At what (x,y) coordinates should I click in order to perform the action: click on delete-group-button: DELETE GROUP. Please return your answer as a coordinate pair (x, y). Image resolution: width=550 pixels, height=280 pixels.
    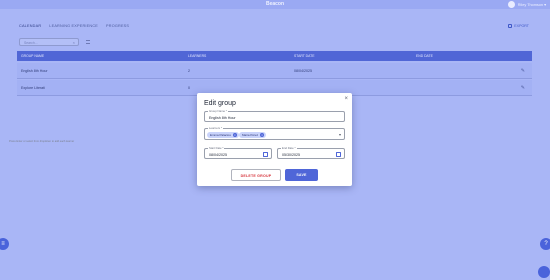
    Looking at the image, I should click on (256, 175).